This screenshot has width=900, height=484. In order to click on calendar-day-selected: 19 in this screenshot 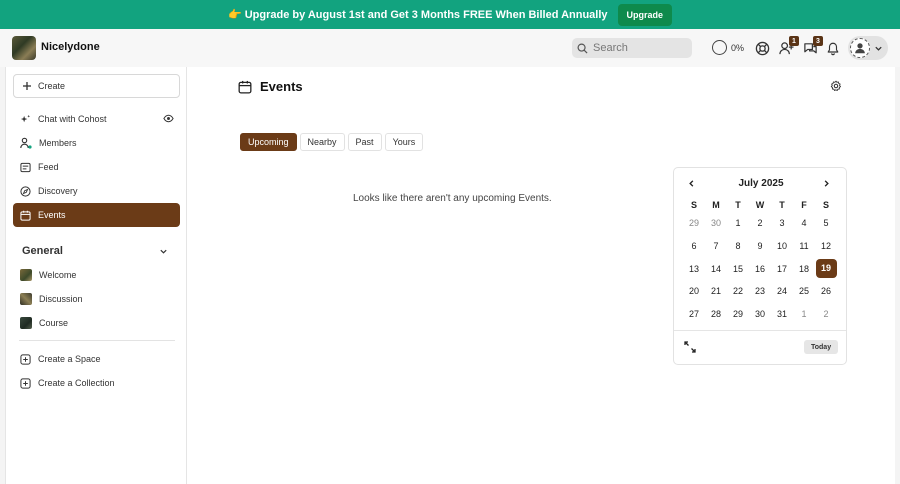, I will do `click(826, 269)`.